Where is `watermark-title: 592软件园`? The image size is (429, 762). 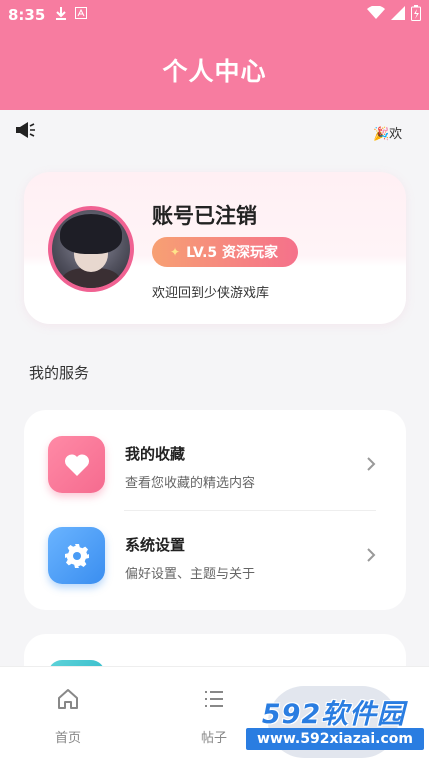 watermark-title: 592软件园 is located at coordinates (333, 714).